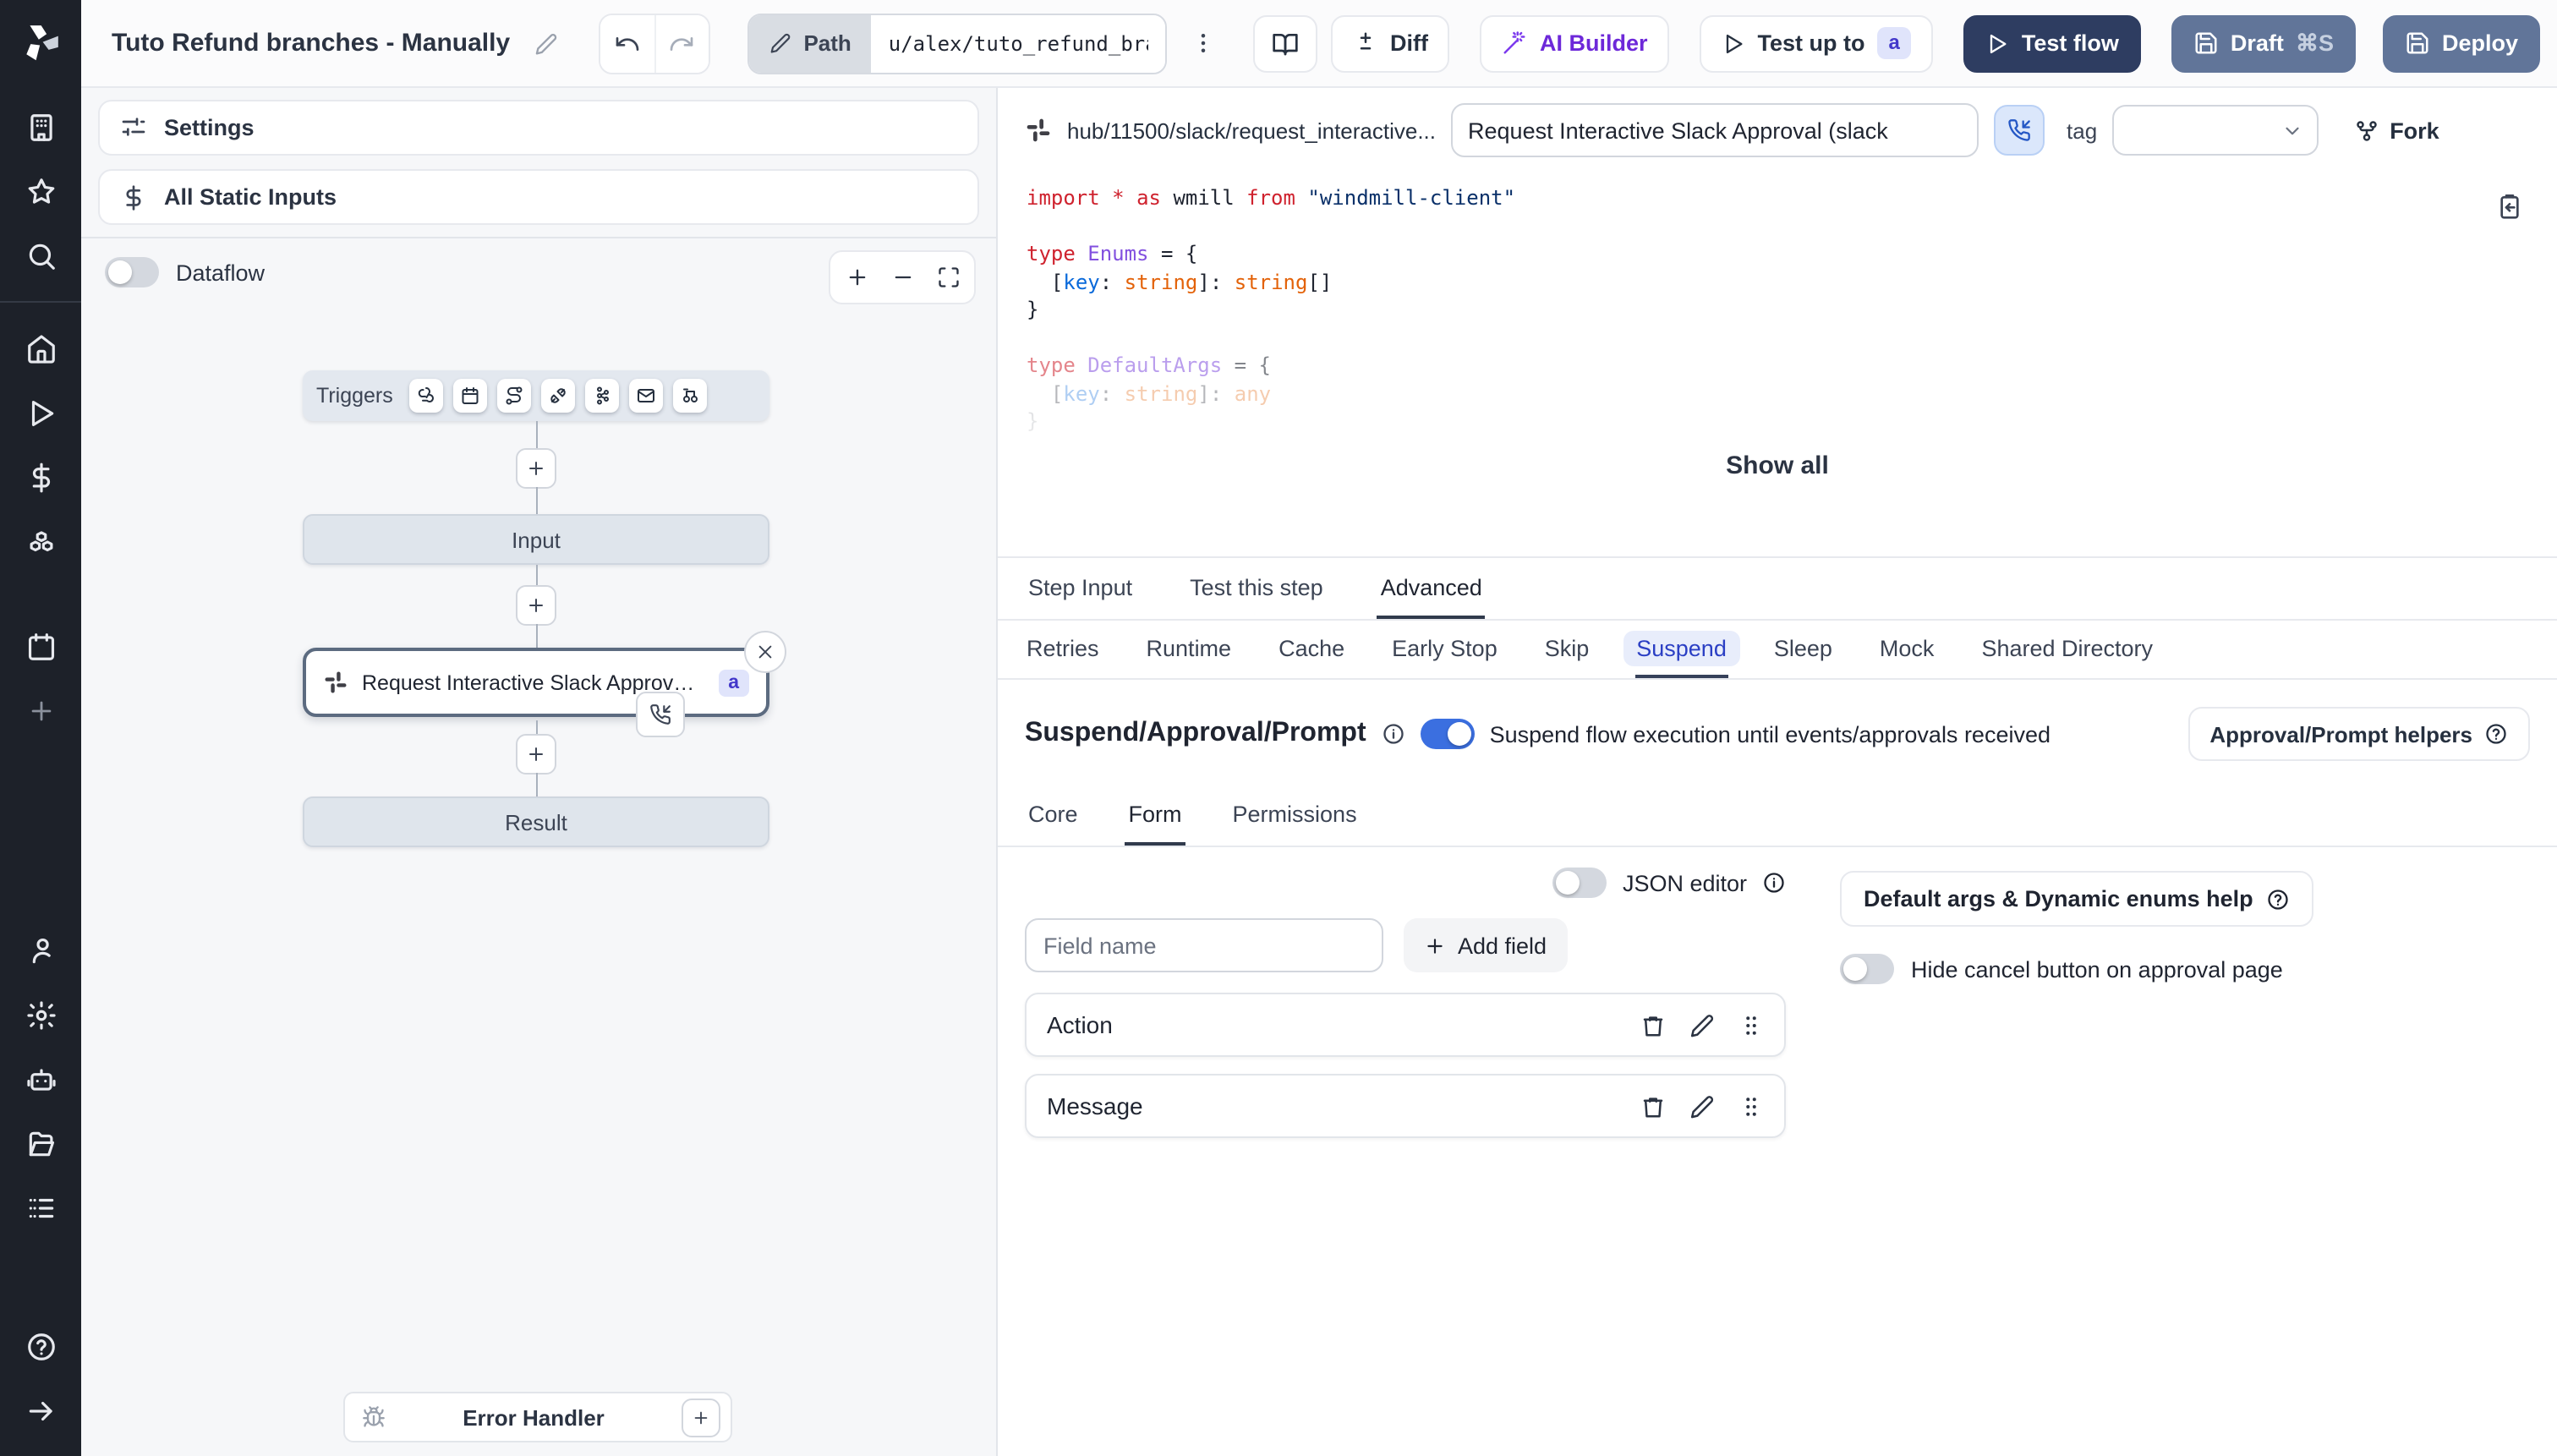 This screenshot has width=2557, height=1456. Describe the element at coordinates (1405, 1106) in the screenshot. I see `form-field-row: Message` at that location.